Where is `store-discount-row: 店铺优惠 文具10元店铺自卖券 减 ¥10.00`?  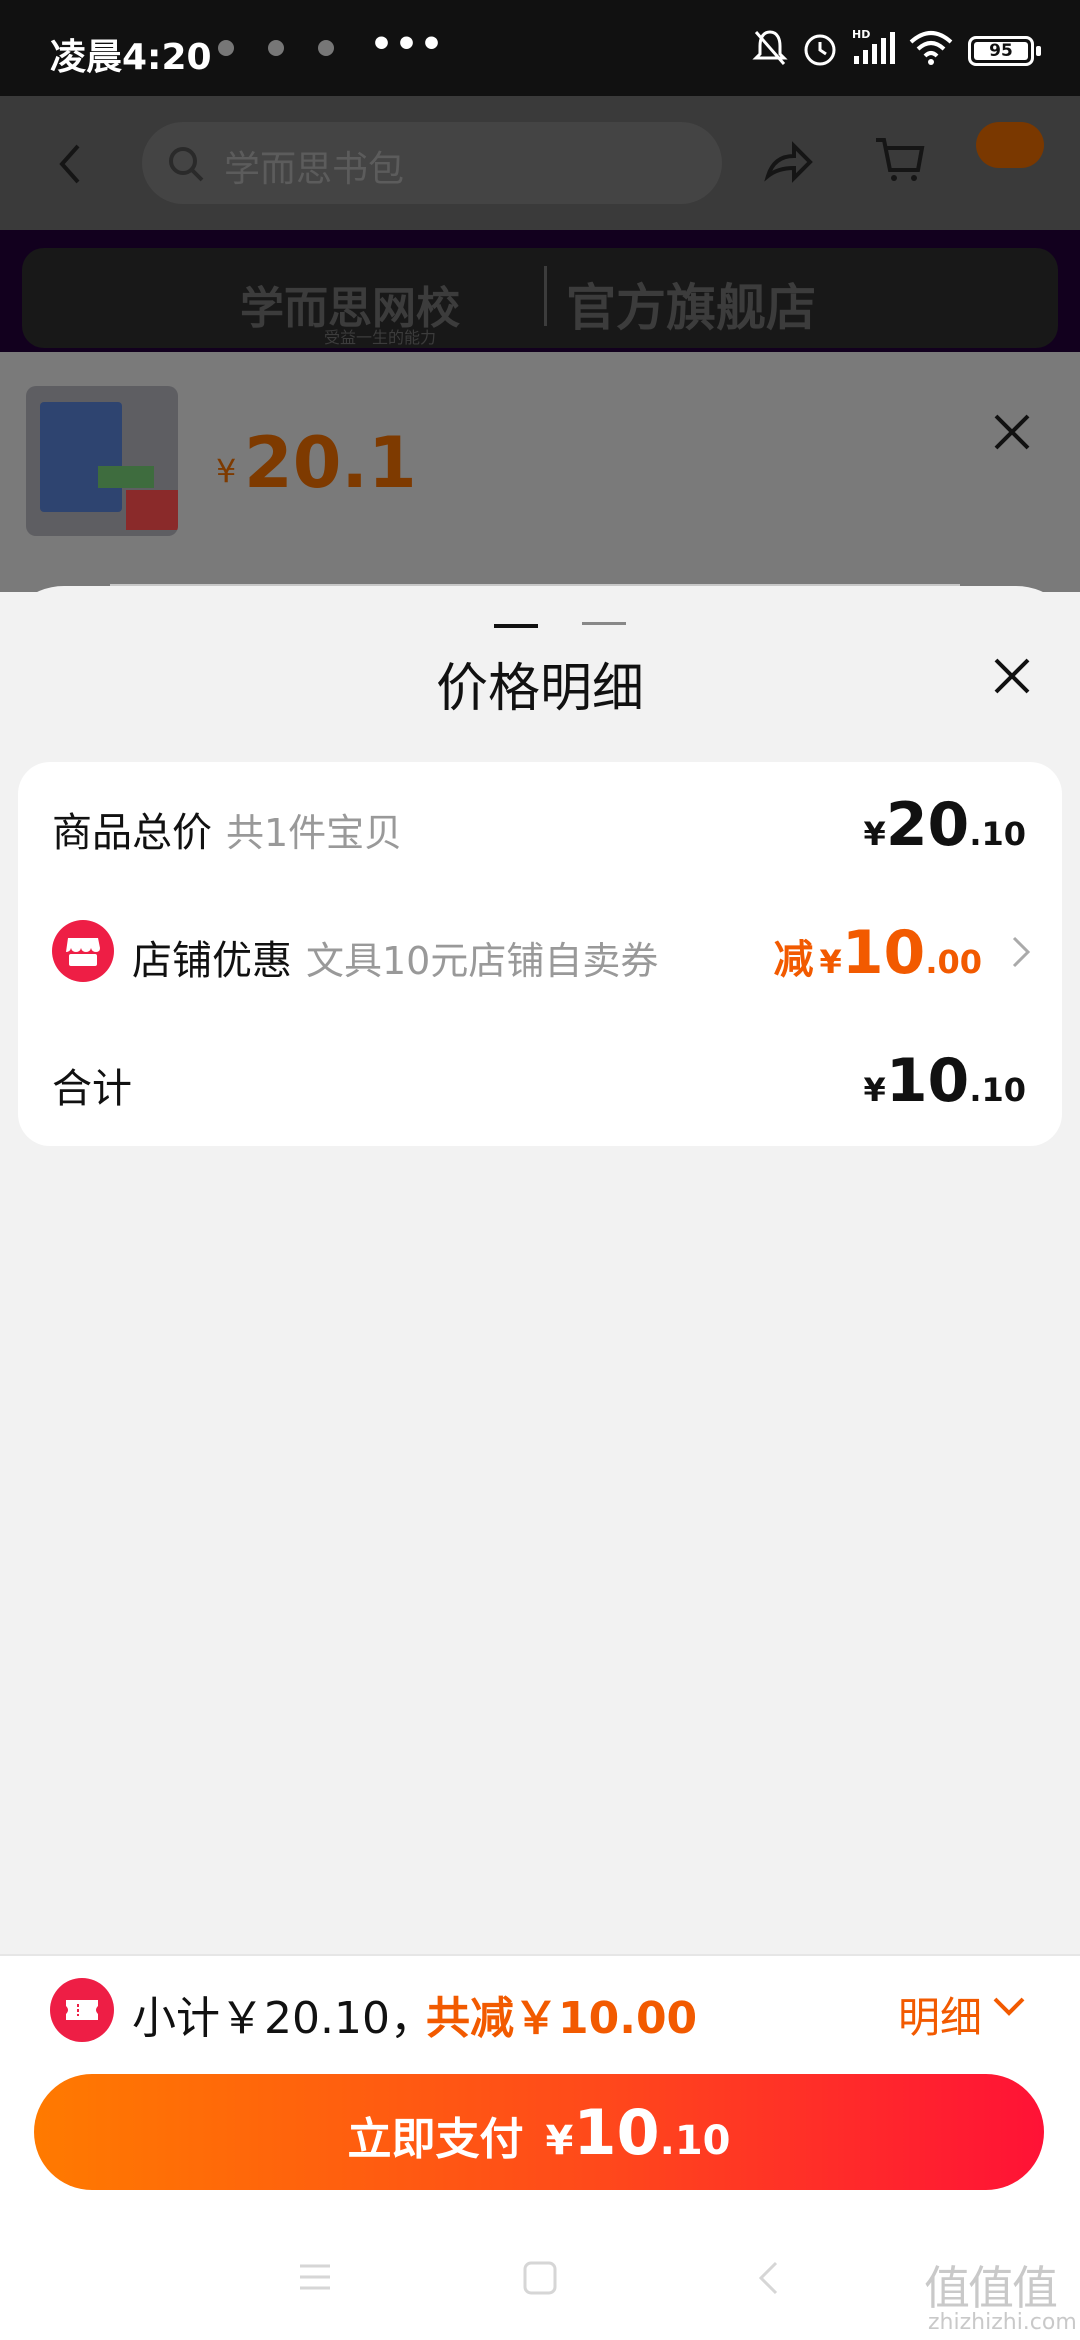 store-discount-row: 店铺优惠 文具10元店铺自卖券 减 ¥10.00 is located at coordinates (540, 954).